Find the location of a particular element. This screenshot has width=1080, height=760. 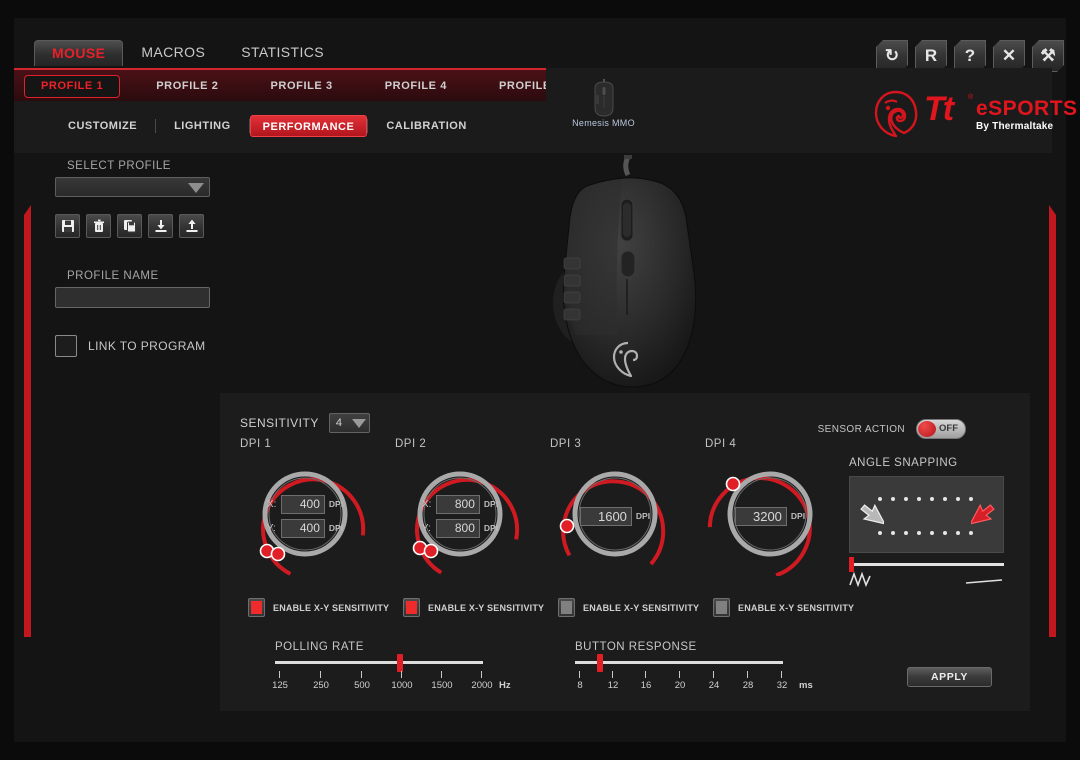

polling-tick-2000: 2000 is located at coordinates (482, 685).